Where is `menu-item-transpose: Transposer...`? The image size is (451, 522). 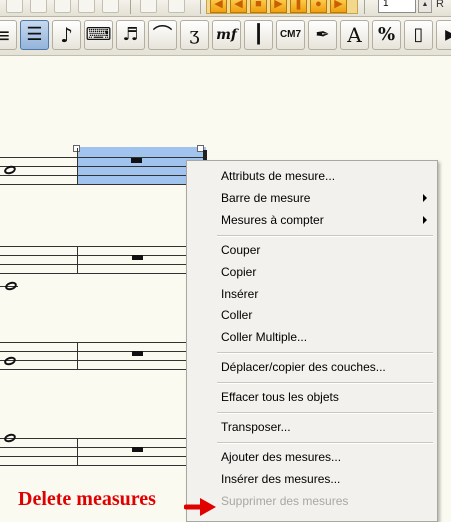
menu-item-transpose: Transposer... is located at coordinates (312, 427).